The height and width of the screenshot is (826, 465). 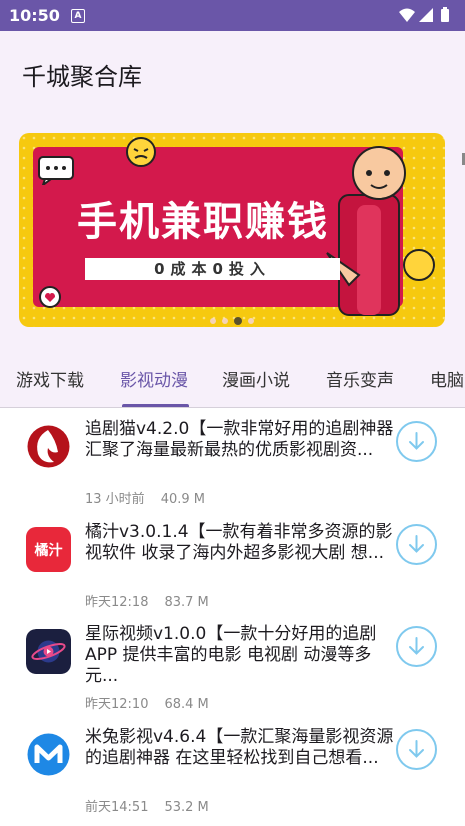 I want to click on mitu-icon, so click(x=48, y=754).